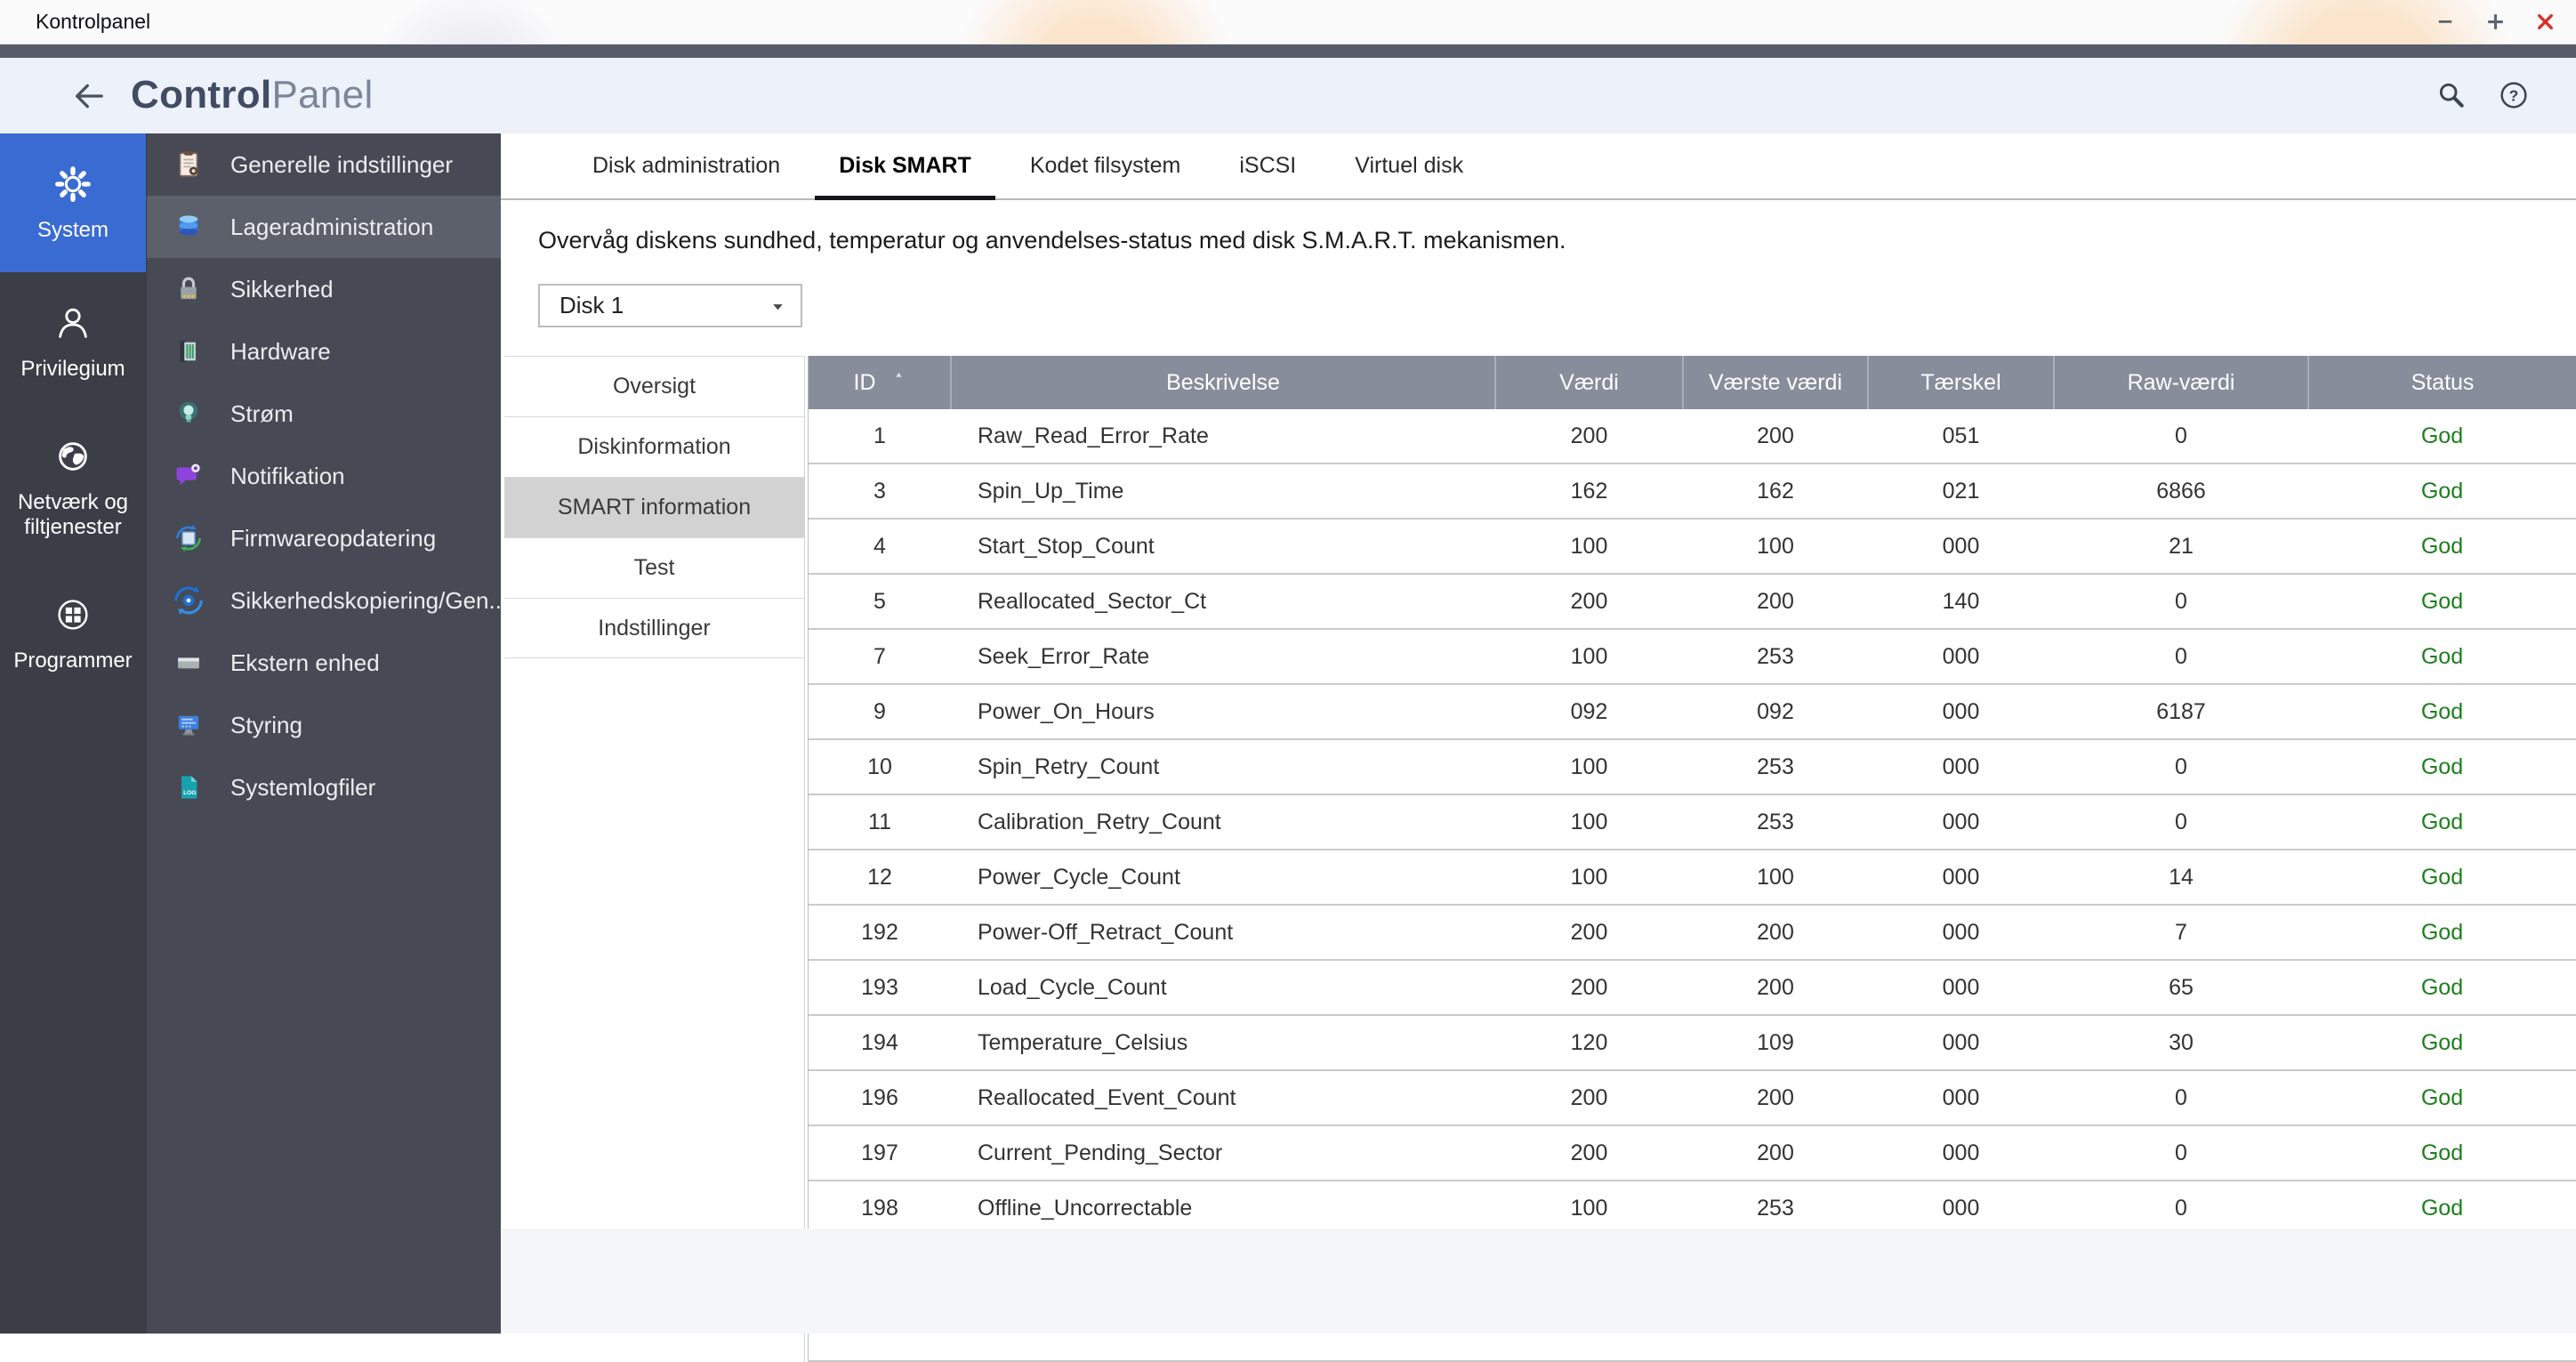 The width and height of the screenshot is (2576, 1362). Describe the element at coordinates (686, 165) in the screenshot. I see `tab-disk-administration: Disk administration` at that location.